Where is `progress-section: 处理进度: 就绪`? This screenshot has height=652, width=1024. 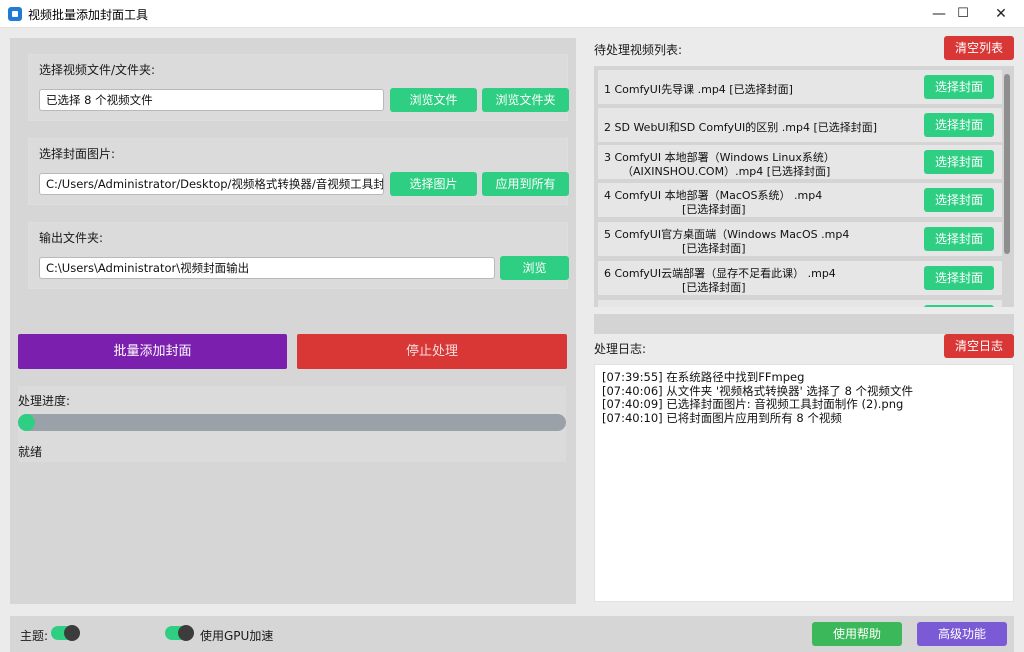
progress-section: 处理进度: 就绪 is located at coordinates (292, 424).